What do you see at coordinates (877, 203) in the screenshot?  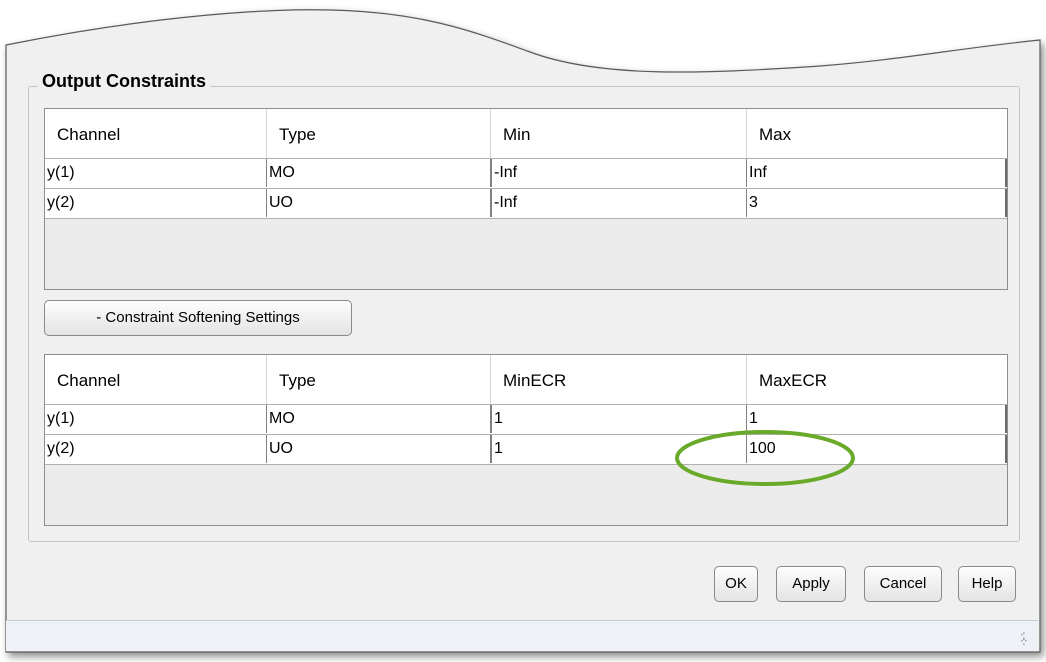 I see `cell-max-input: 3` at bounding box center [877, 203].